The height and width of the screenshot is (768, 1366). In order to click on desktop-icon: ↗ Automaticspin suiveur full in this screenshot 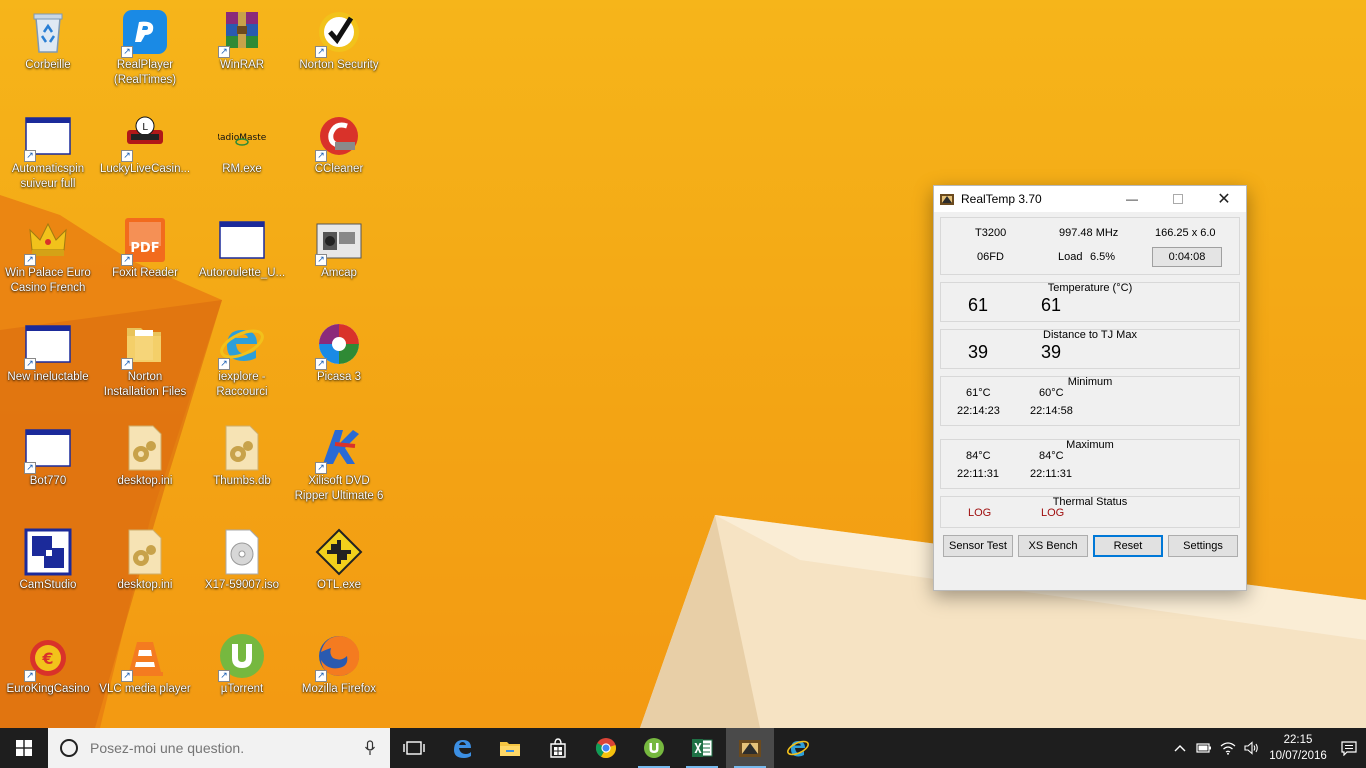, I will do `click(48, 154)`.